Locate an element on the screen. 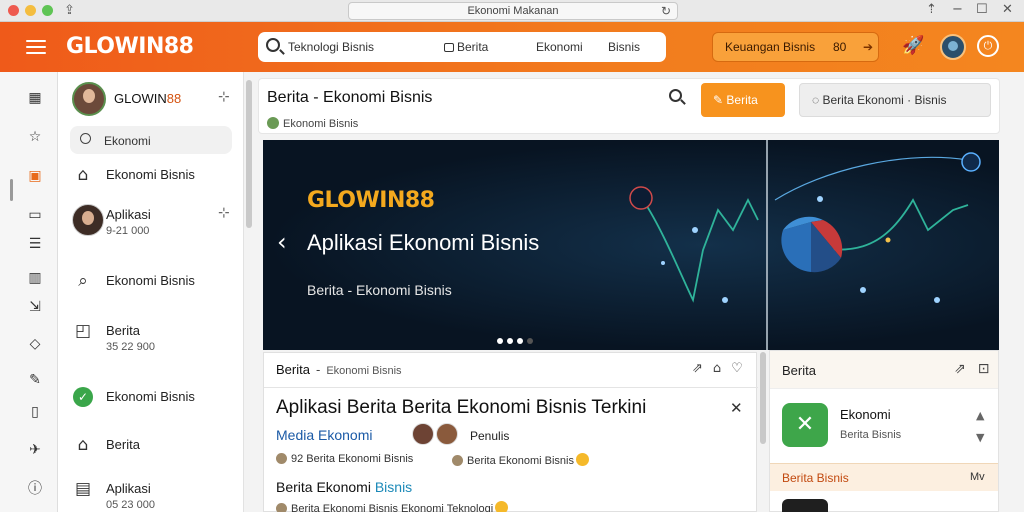  list-icon: ☰ is located at coordinates (35, 244).